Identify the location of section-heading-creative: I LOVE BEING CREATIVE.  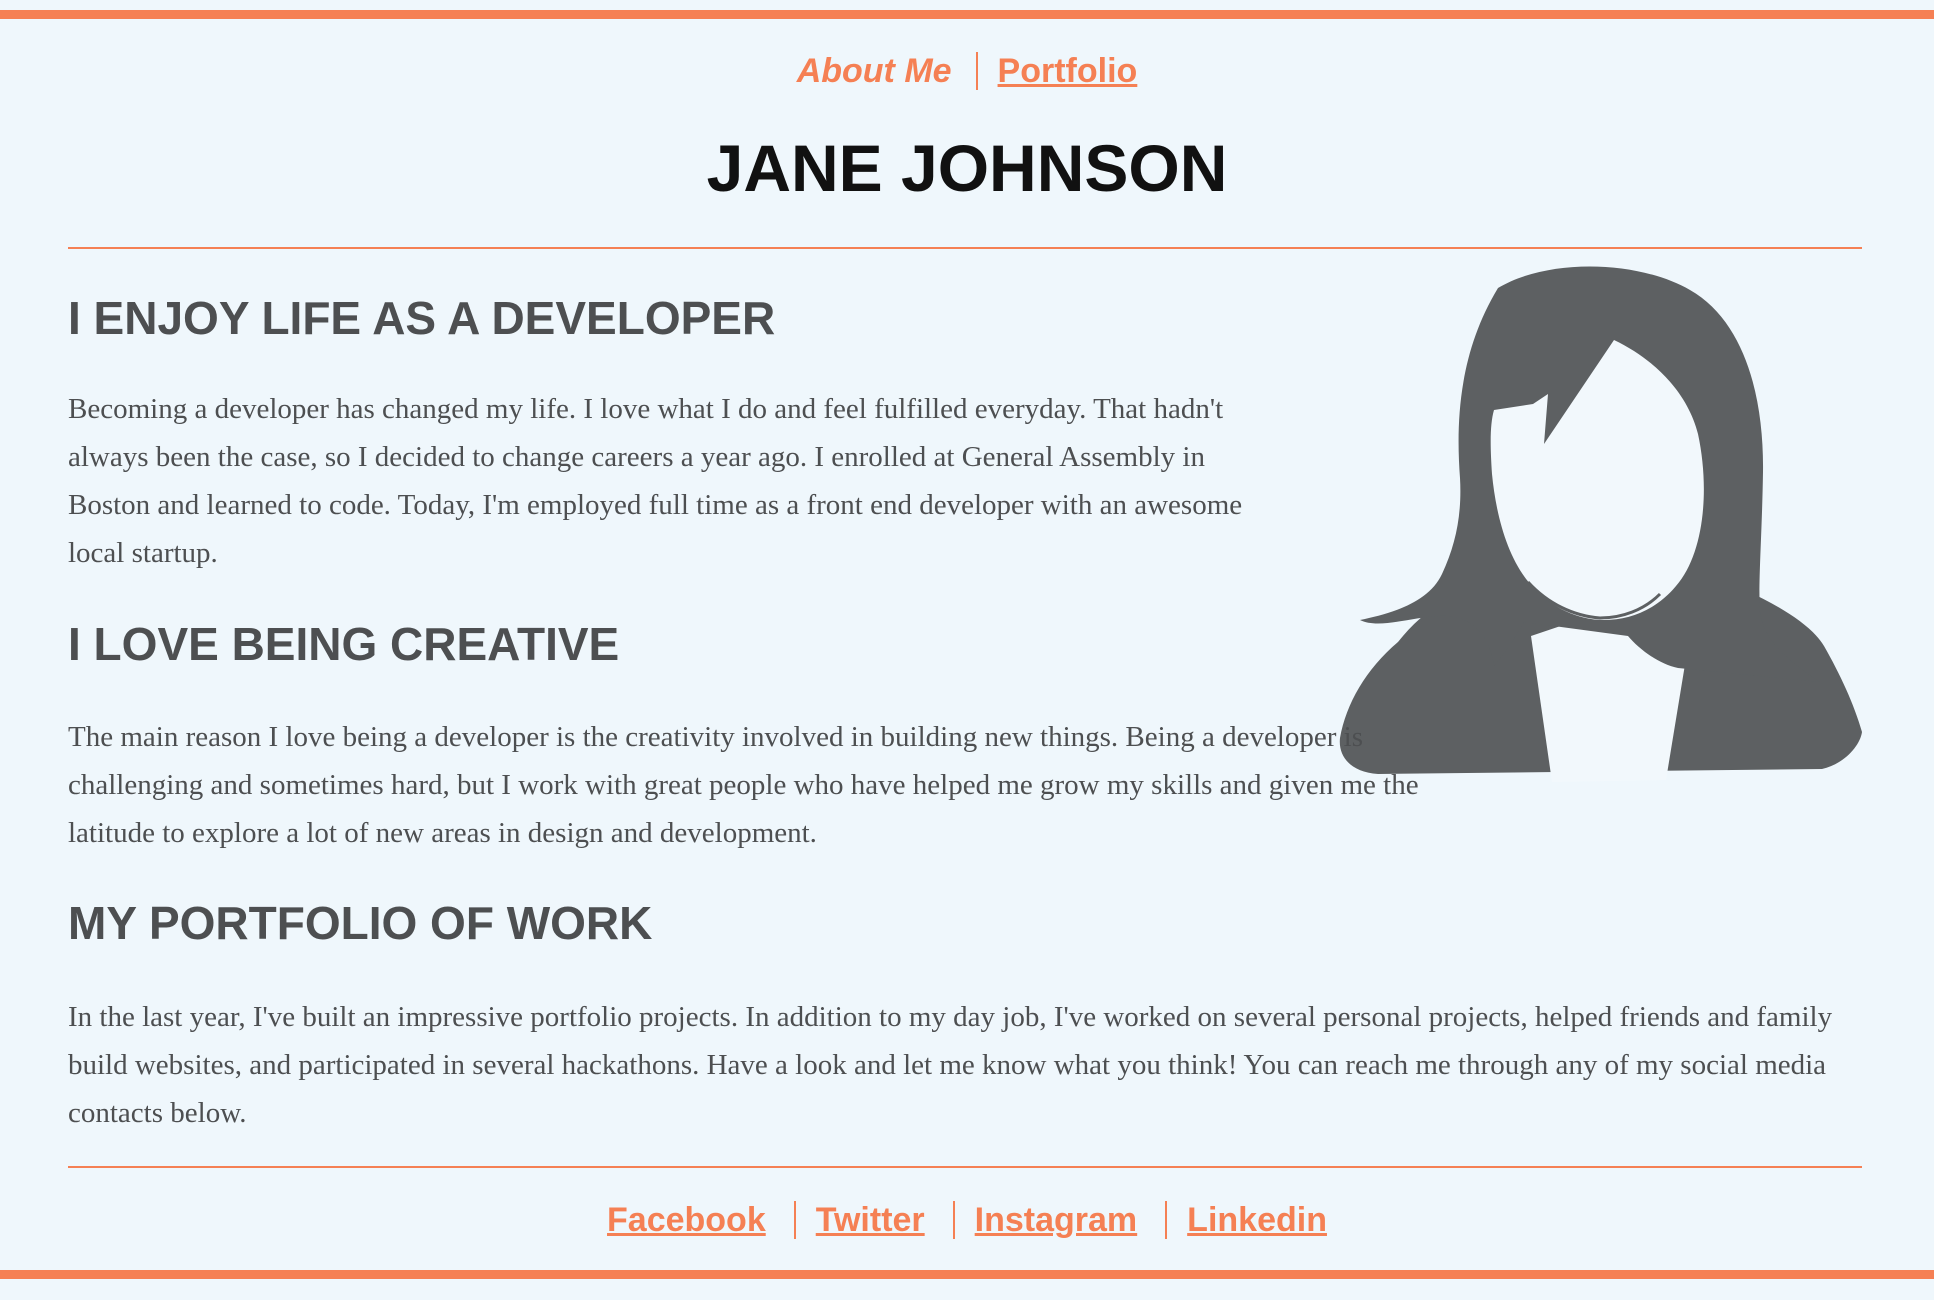
(344, 644).